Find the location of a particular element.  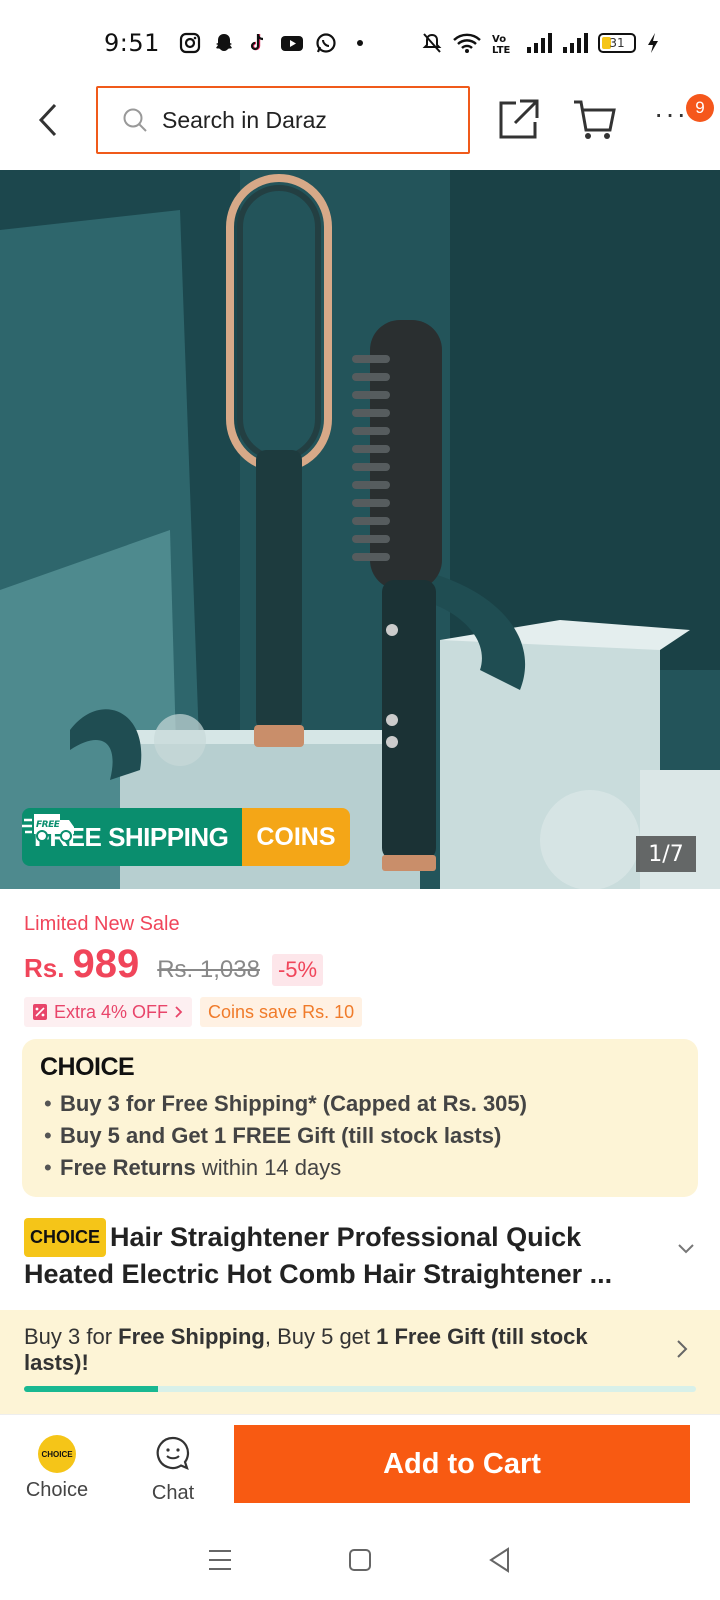

status-app-icons is located at coordinates (275, 43).